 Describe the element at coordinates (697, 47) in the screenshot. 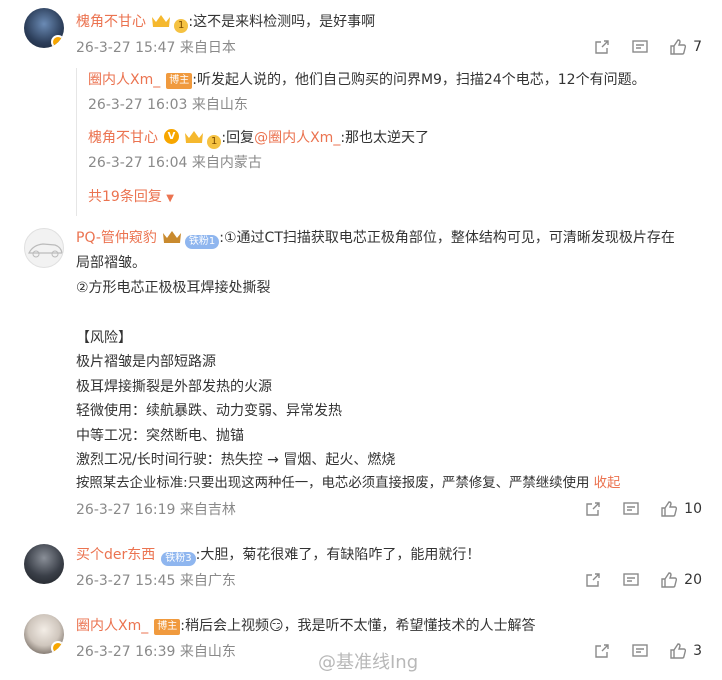

I see `like-count: 7` at that location.